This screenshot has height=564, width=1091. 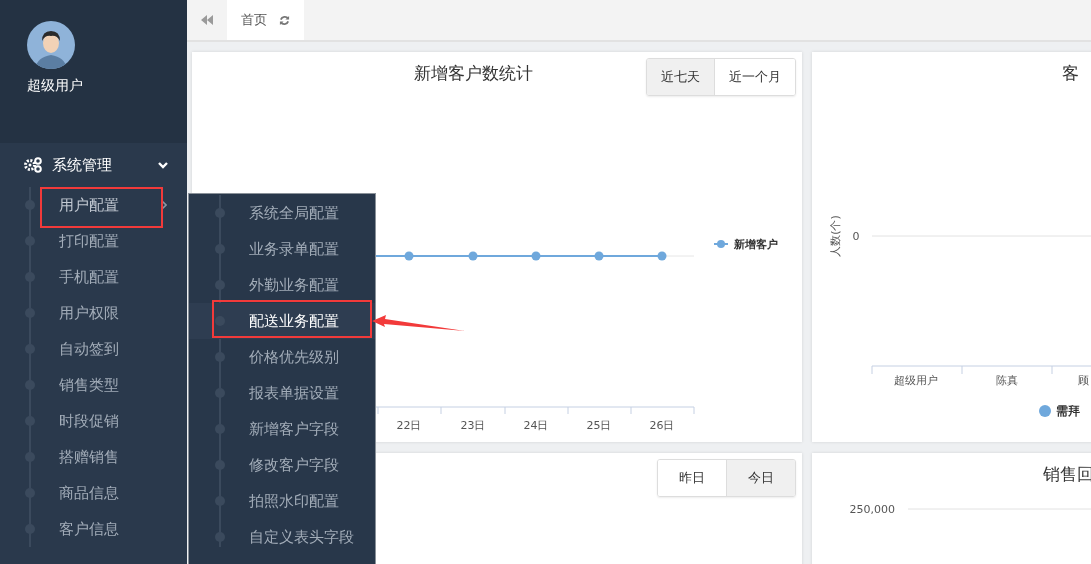 I want to click on sidebar-item: 商品信息, so click(x=93, y=493).